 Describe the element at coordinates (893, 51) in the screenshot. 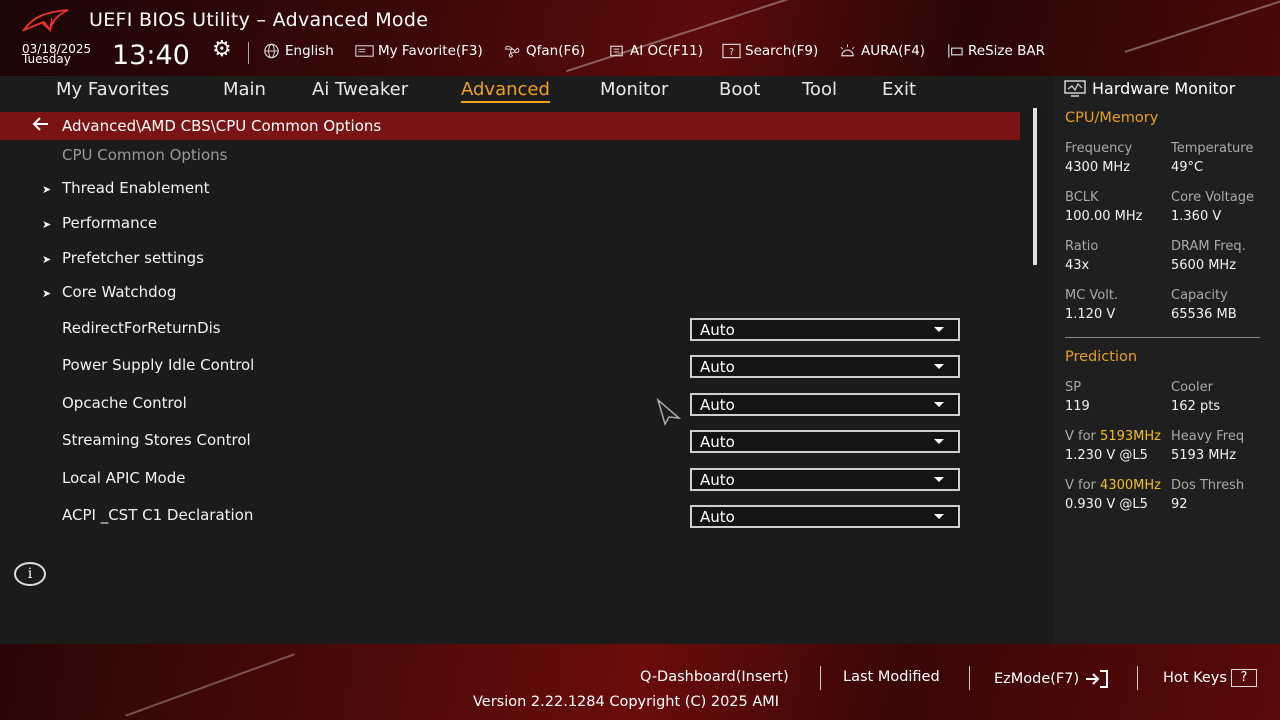

I see `aura-label: AURA(F4)` at that location.